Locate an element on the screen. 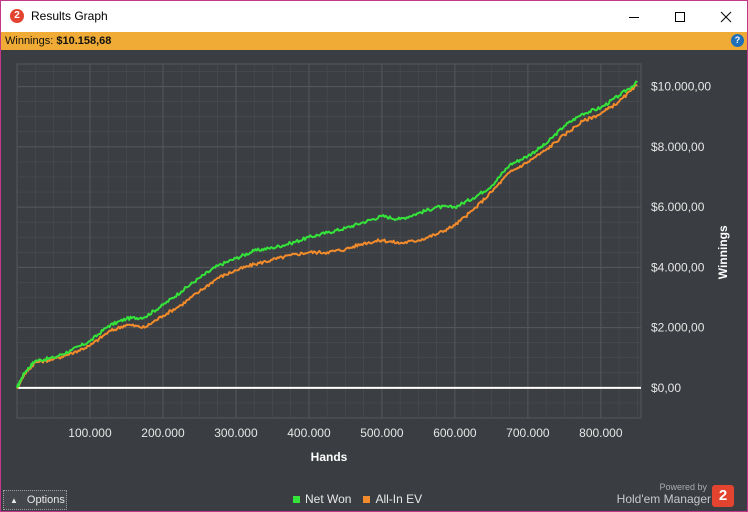 This screenshot has height=512, width=748. chevron-up-icon: ▲ is located at coordinates (14, 500).